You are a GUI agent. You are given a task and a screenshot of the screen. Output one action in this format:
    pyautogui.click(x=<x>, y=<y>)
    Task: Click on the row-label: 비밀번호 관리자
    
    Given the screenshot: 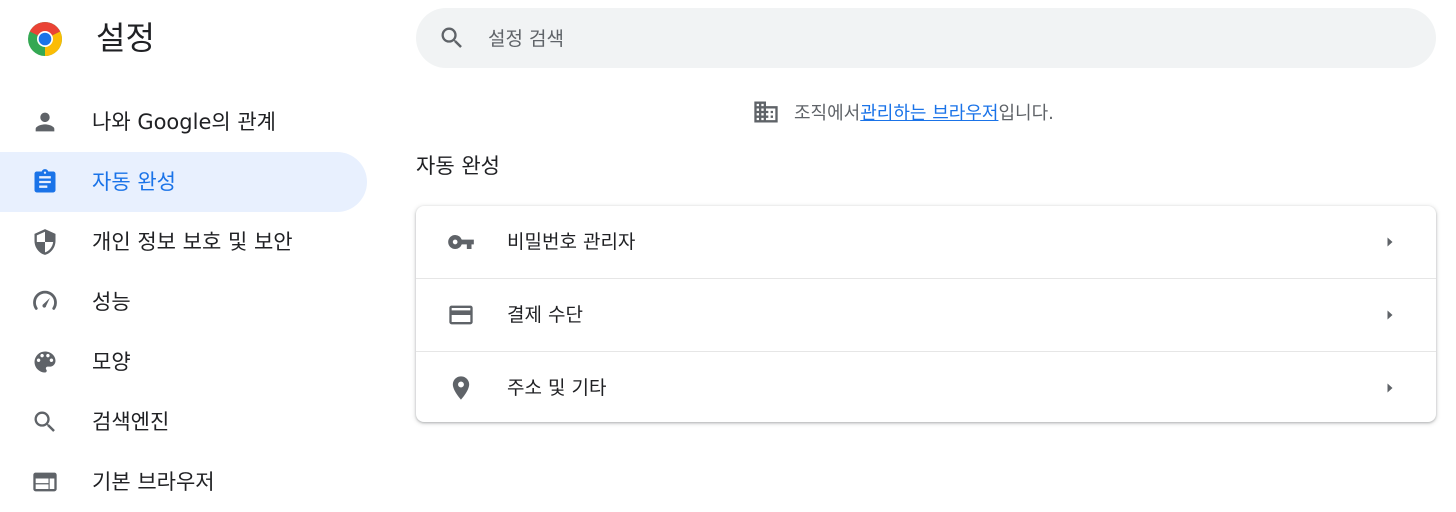 What is the action you would take?
    pyautogui.click(x=571, y=242)
    